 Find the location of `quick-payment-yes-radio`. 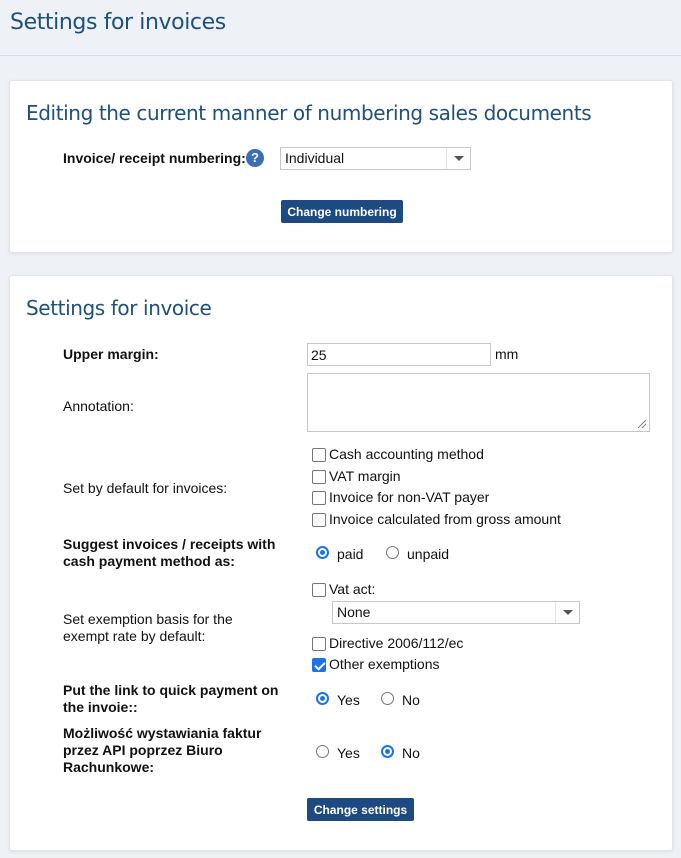

quick-payment-yes-radio is located at coordinates (322, 698).